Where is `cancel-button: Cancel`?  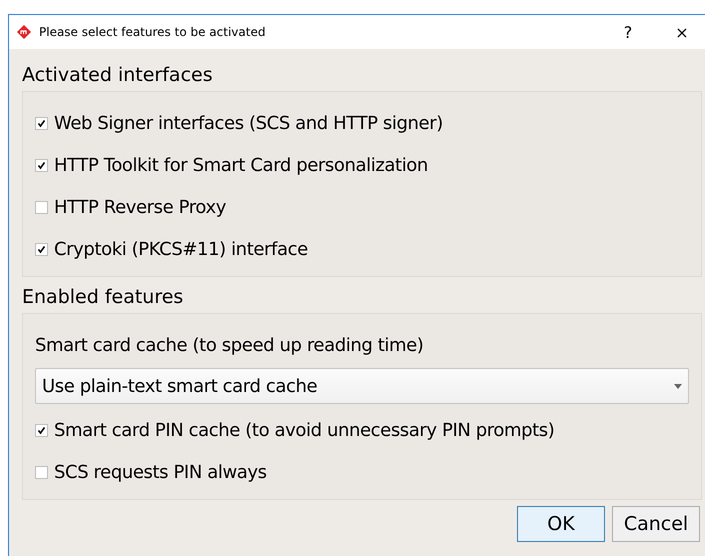
cancel-button: Cancel is located at coordinates (656, 524).